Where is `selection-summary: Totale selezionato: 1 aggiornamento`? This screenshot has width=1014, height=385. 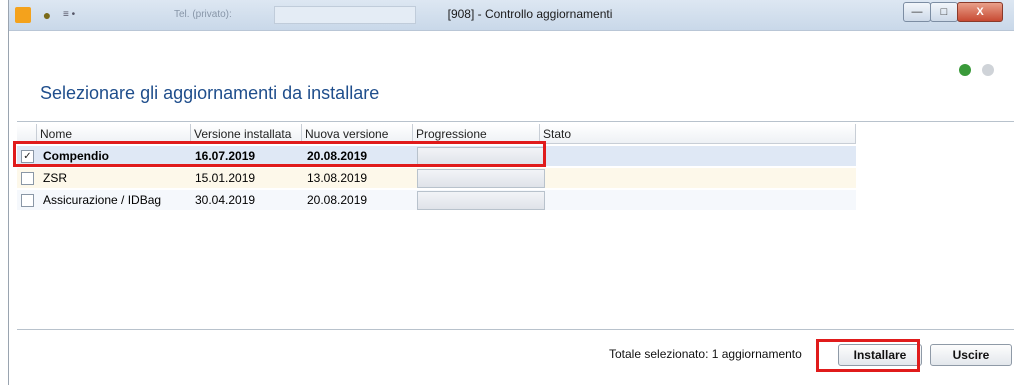
selection-summary: Totale selezionato: 1 aggiornamento is located at coordinates (705, 354).